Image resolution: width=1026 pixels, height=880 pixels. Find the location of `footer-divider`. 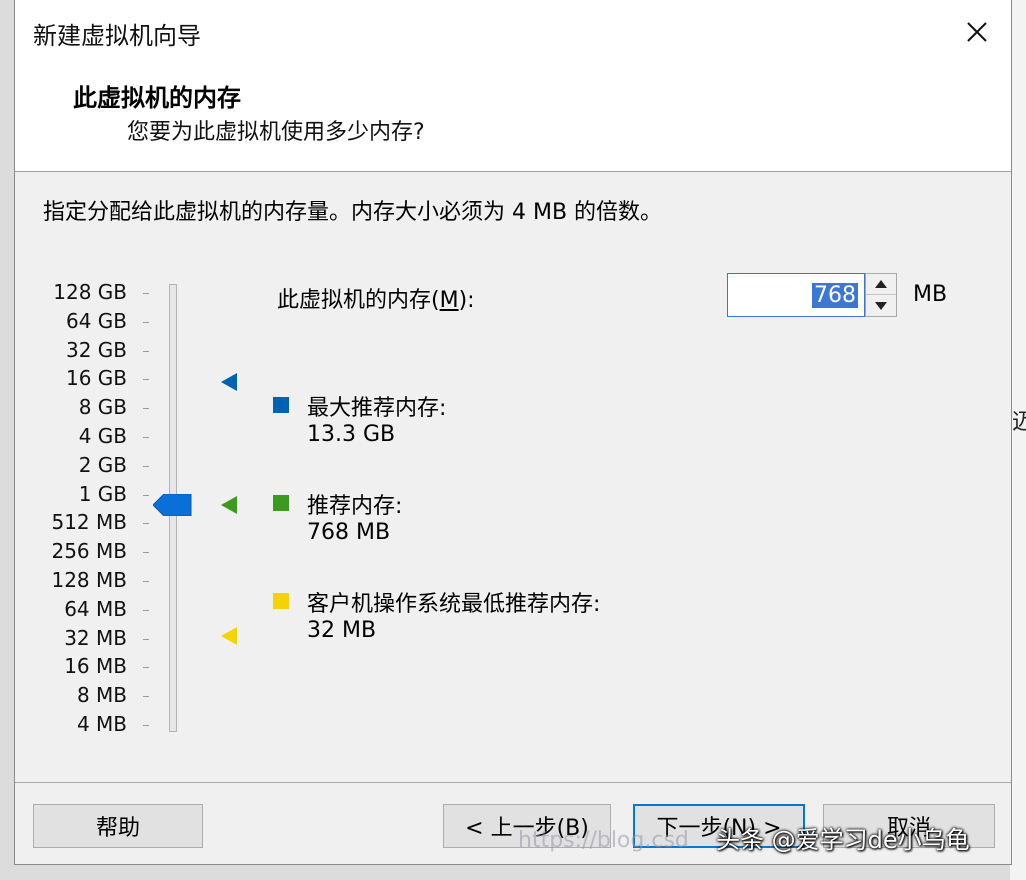

footer-divider is located at coordinates (513, 782).